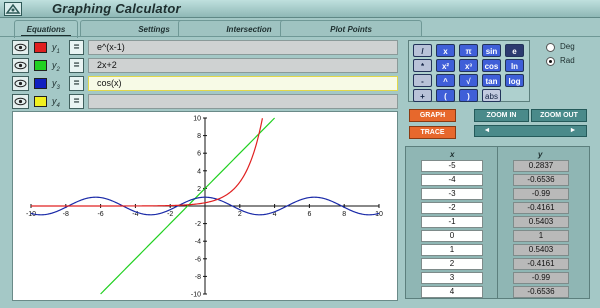 The image size is (600, 308). What do you see at coordinates (100, 214) in the screenshot?
I see `x-tick-label: -6` at bounding box center [100, 214].